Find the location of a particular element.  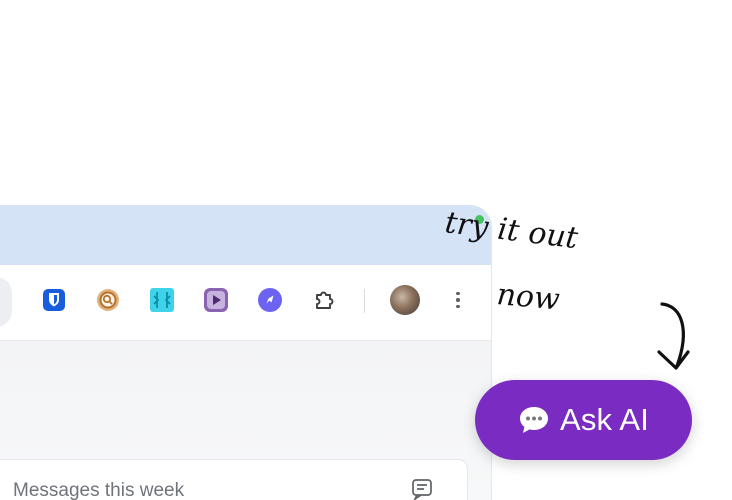

note-line-1: try it out is located at coordinates (512, 230).